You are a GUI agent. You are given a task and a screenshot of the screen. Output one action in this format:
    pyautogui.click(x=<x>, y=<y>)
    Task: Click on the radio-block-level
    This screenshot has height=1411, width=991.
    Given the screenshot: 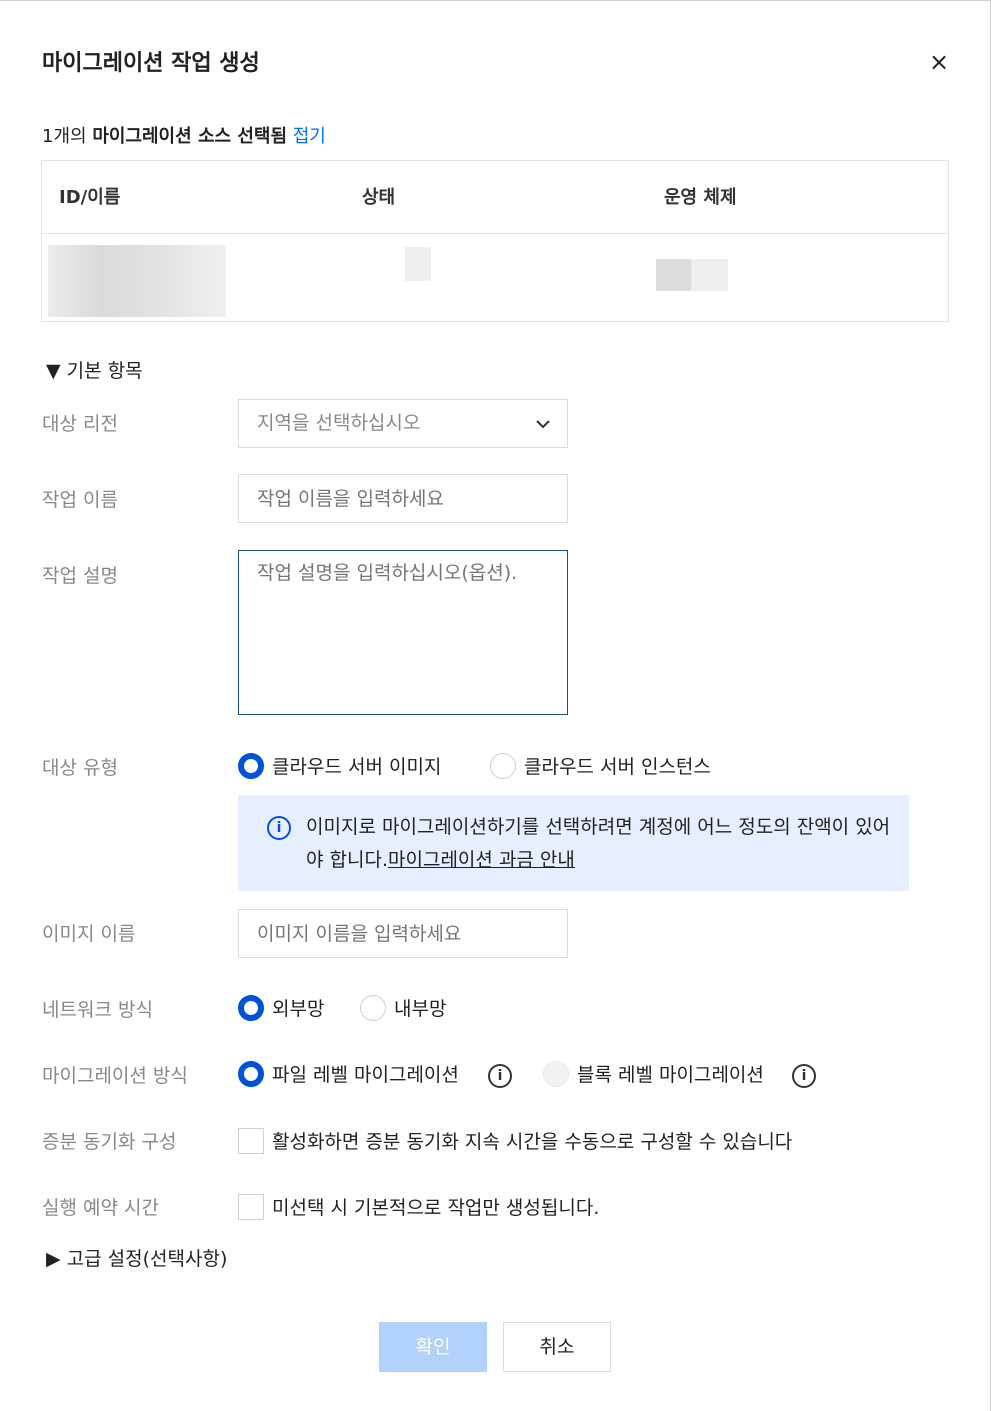 What is the action you would take?
    pyautogui.click(x=556, y=1074)
    